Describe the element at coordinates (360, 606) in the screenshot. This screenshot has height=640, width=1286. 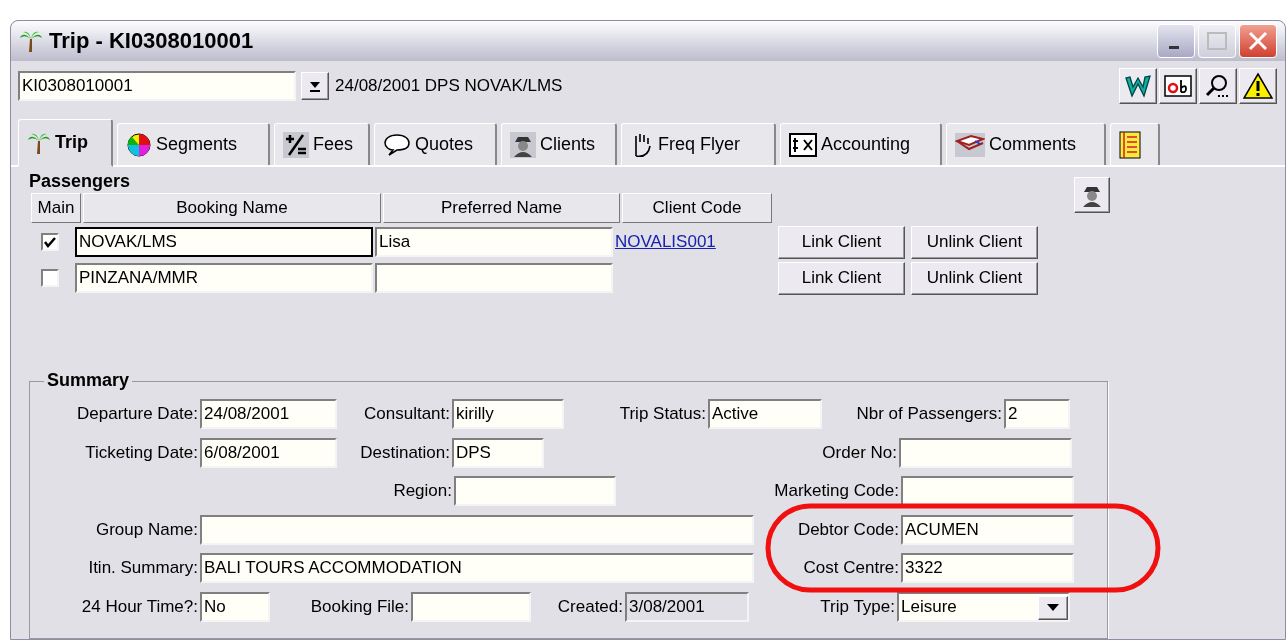
I see `field-label: Booking File:` at that location.